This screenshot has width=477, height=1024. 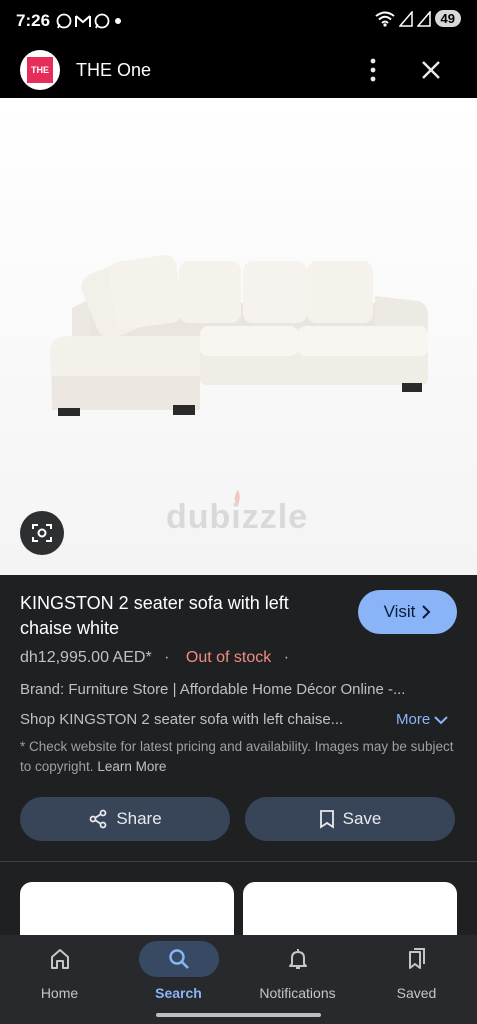 I want to click on learn-more-link: Learn More, so click(x=131, y=766).